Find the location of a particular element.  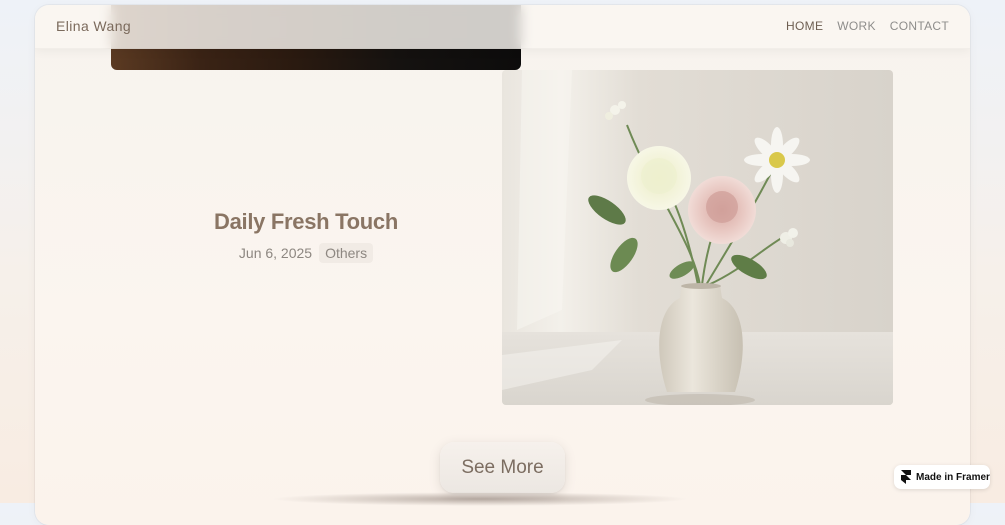

post-date: Jun 6, 2025 is located at coordinates (275, 253).